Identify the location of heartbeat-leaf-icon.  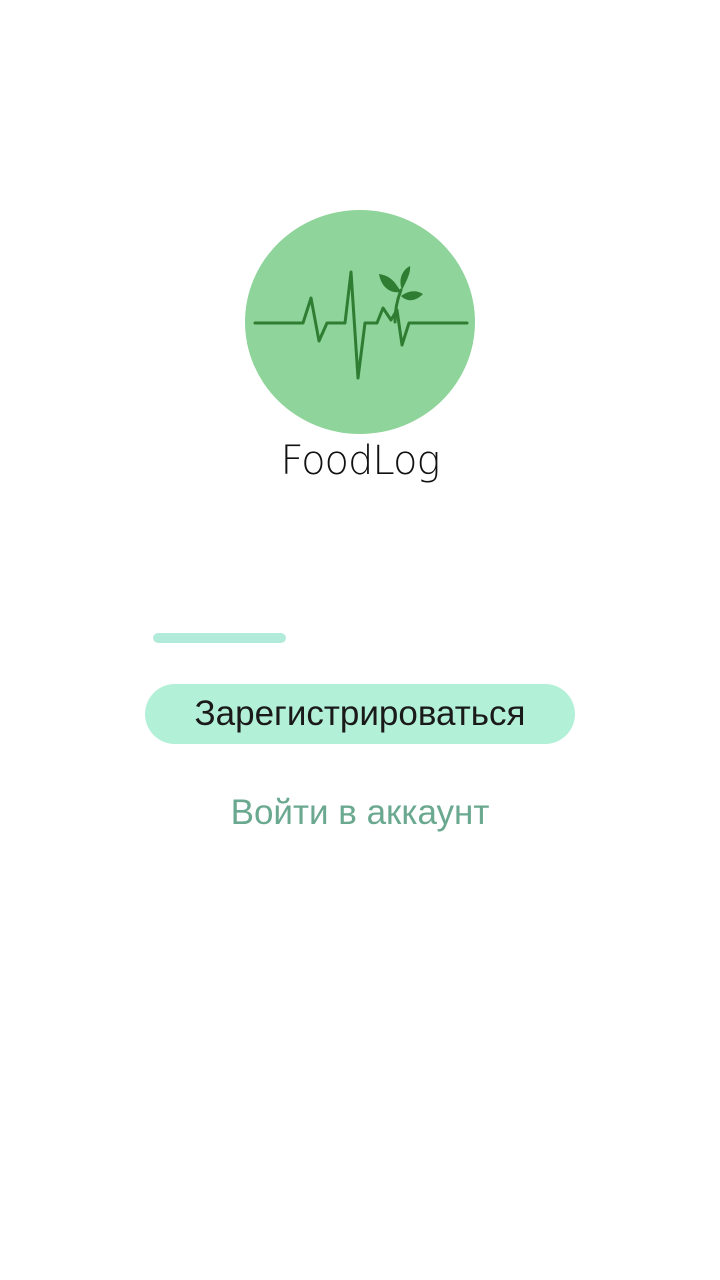
(361, 323).